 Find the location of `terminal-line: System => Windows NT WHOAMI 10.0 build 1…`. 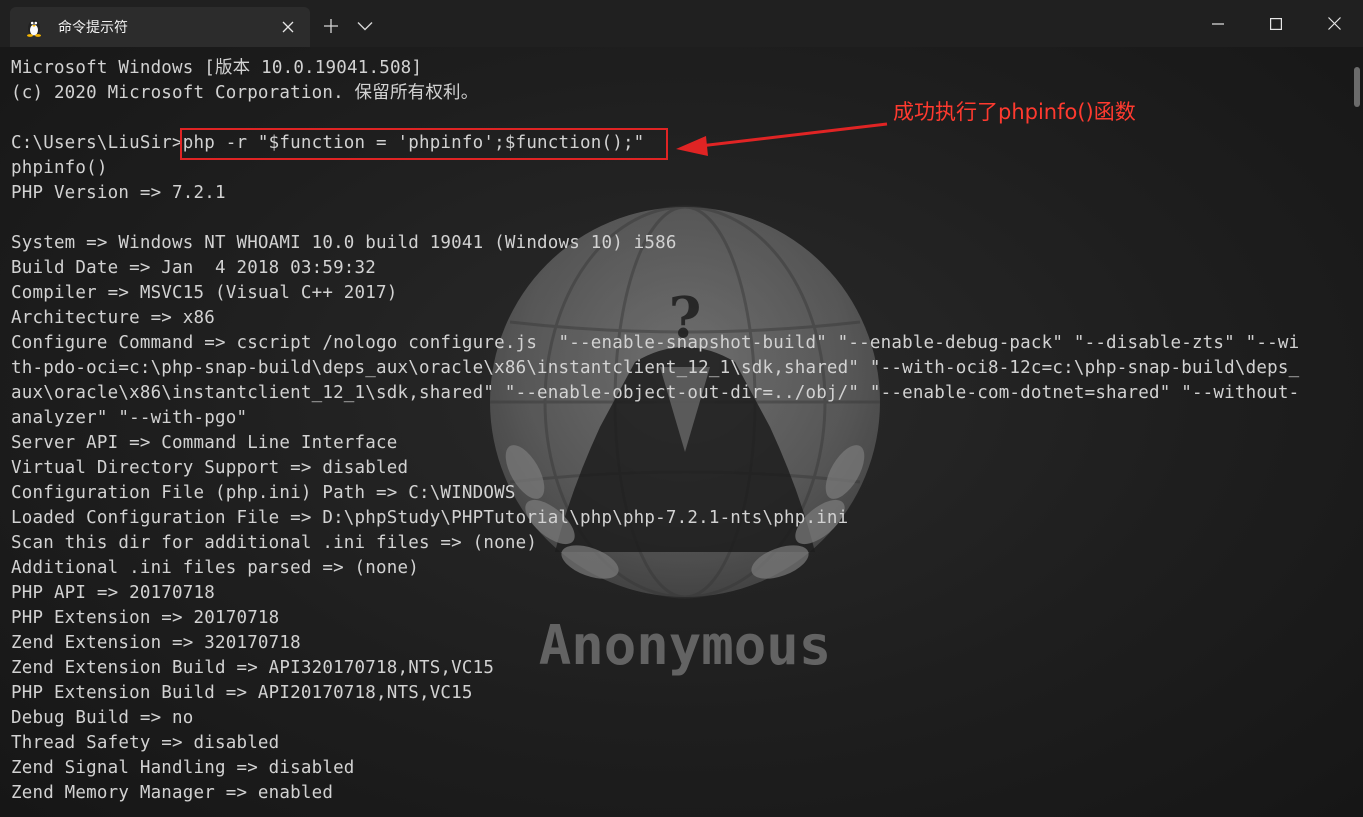

terminal-line: System => Windows NT WHOAMI 10.0 build 1… is located at coordinates (344, 243).